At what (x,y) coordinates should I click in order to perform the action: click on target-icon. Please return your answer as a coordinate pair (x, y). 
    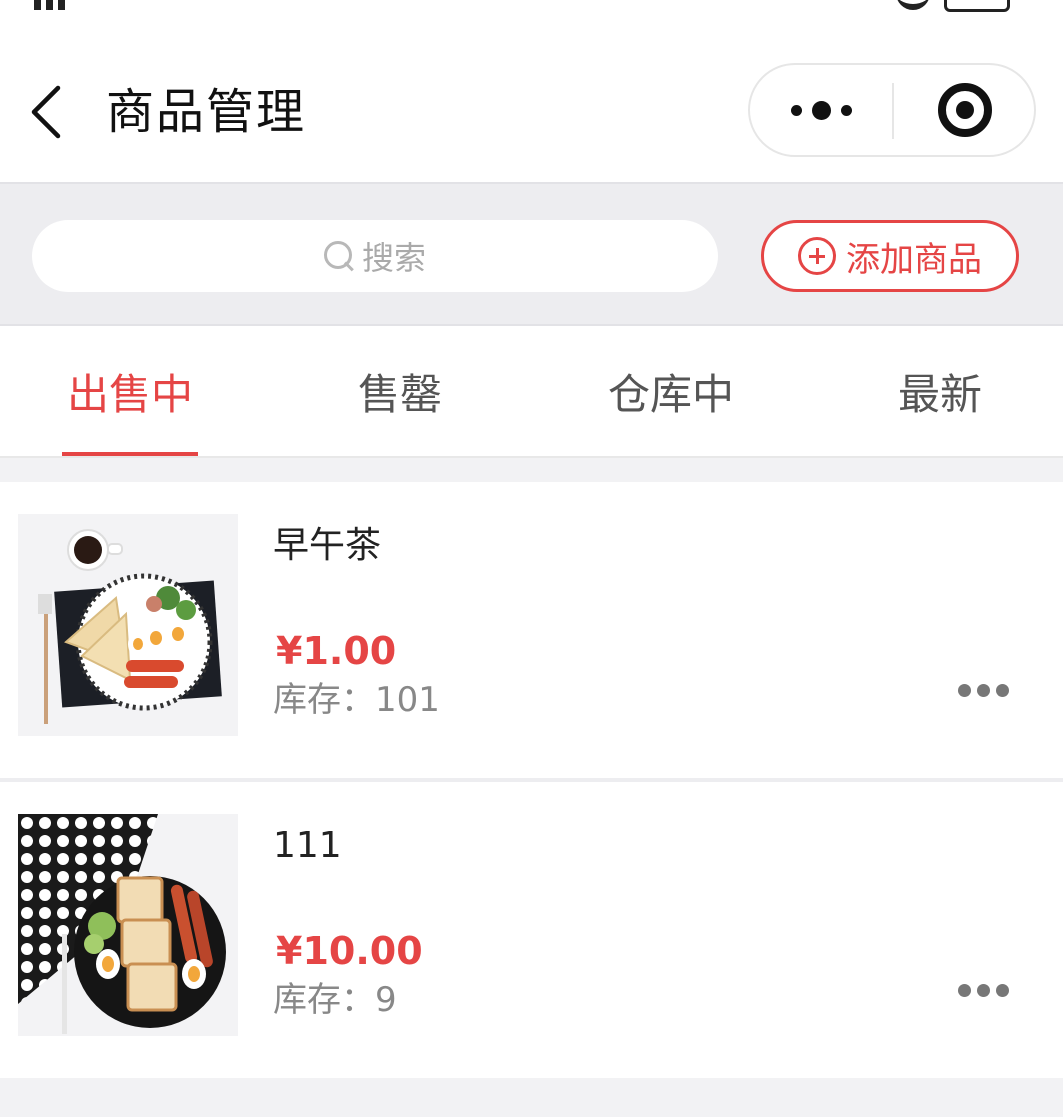
    Looking at the image, I should click on (965, 110).